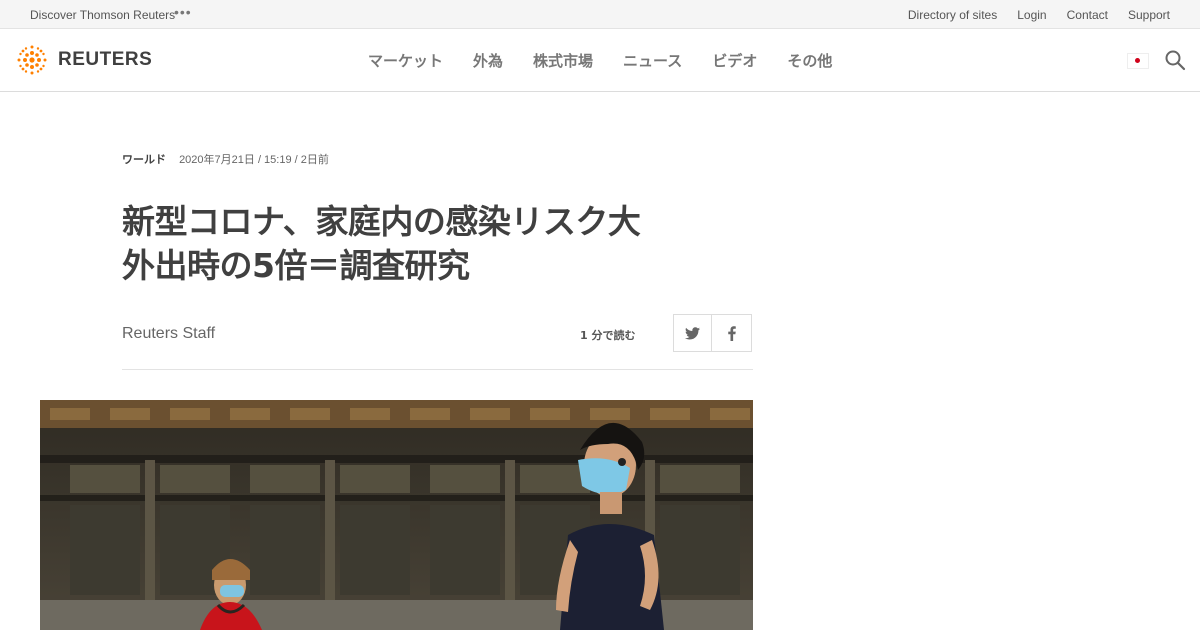 Image resolution: width=1200 pixels, height=630 pixels. Describe the element at coordinates (102, 15) in the screenshot. I see `discover-thomson-reuters-link: Discover Thomson Reuters` at that location.